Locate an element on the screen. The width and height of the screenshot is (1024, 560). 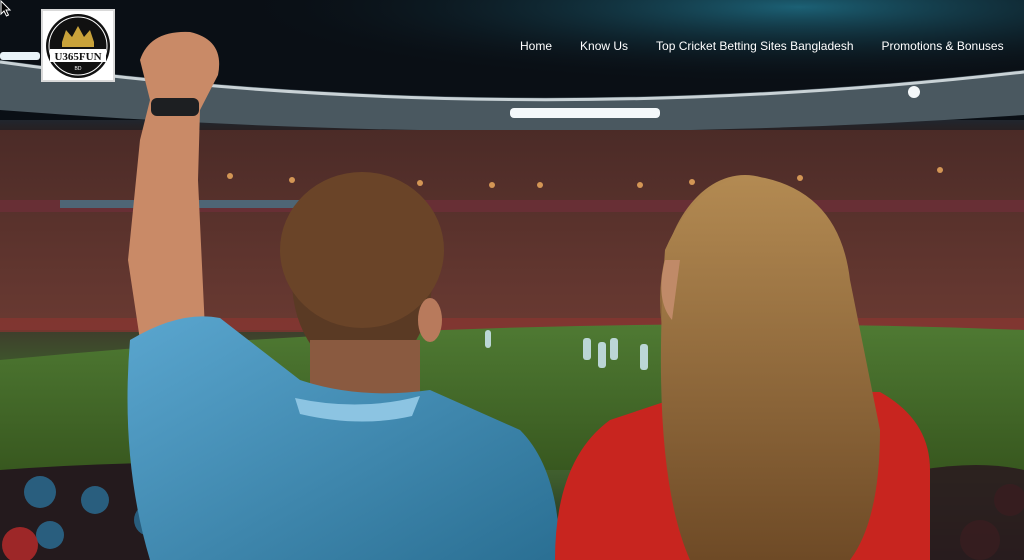
crown-logo-icon: U365FUN BD is located at coordinates (78, 45).